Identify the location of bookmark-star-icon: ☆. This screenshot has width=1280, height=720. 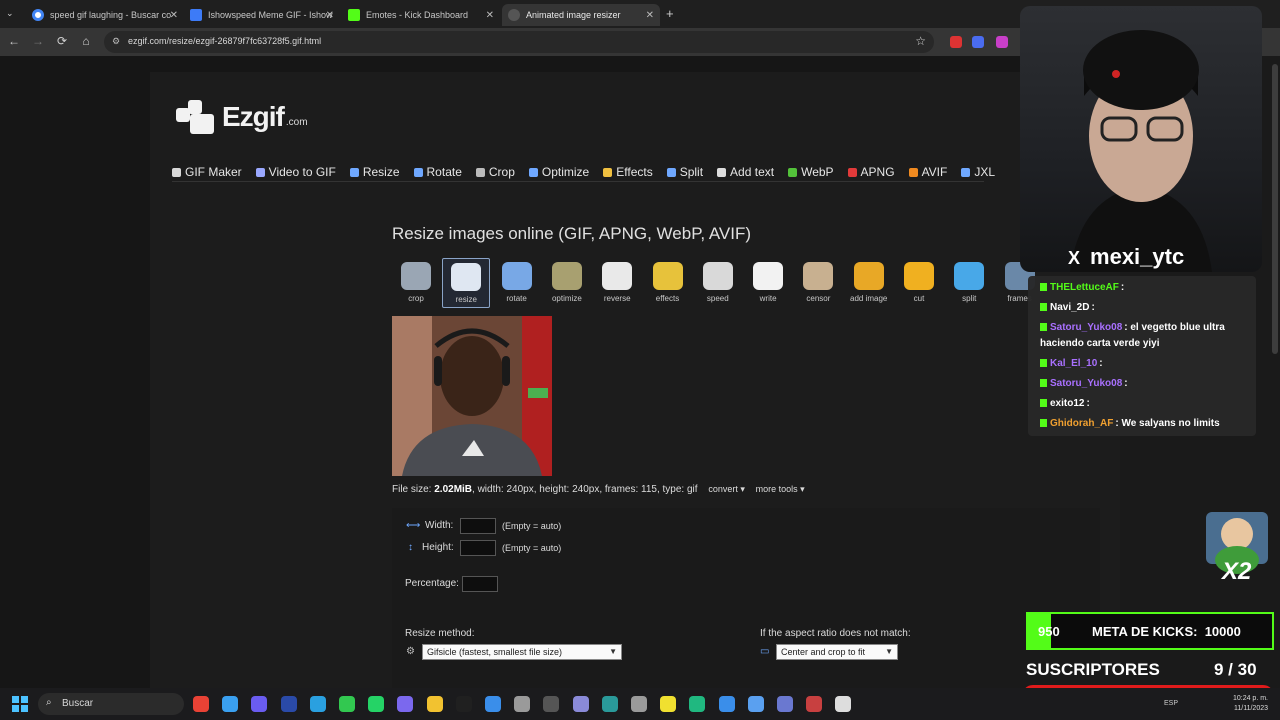
(920, 41).